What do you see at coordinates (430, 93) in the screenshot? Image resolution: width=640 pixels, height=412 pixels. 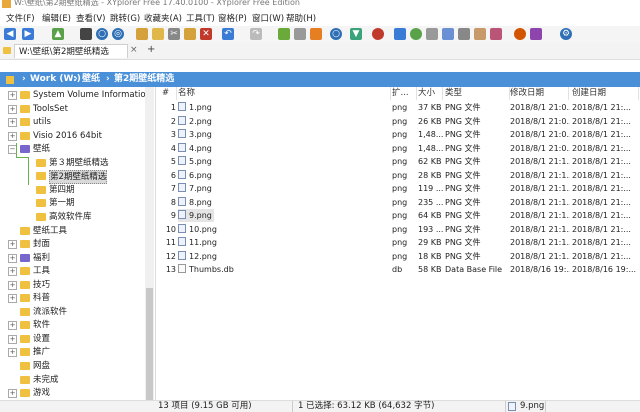 I see `col-header-size: 大小` at bounding box center [430, 93].